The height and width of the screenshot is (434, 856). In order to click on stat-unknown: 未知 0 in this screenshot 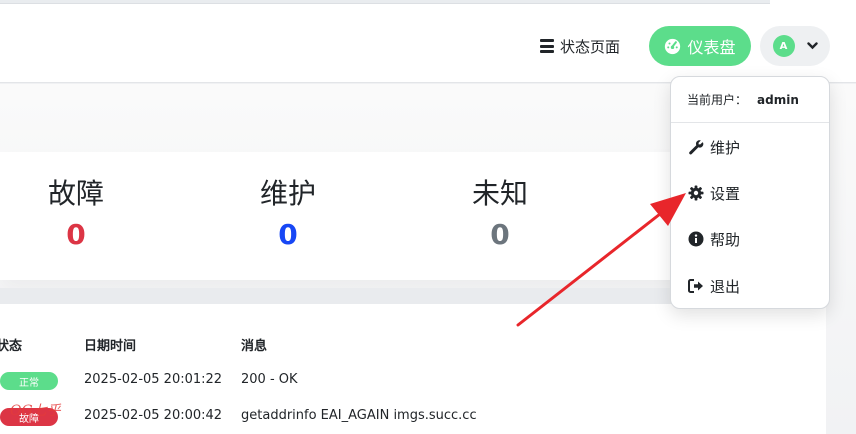, I will do `click(500, 211)`.